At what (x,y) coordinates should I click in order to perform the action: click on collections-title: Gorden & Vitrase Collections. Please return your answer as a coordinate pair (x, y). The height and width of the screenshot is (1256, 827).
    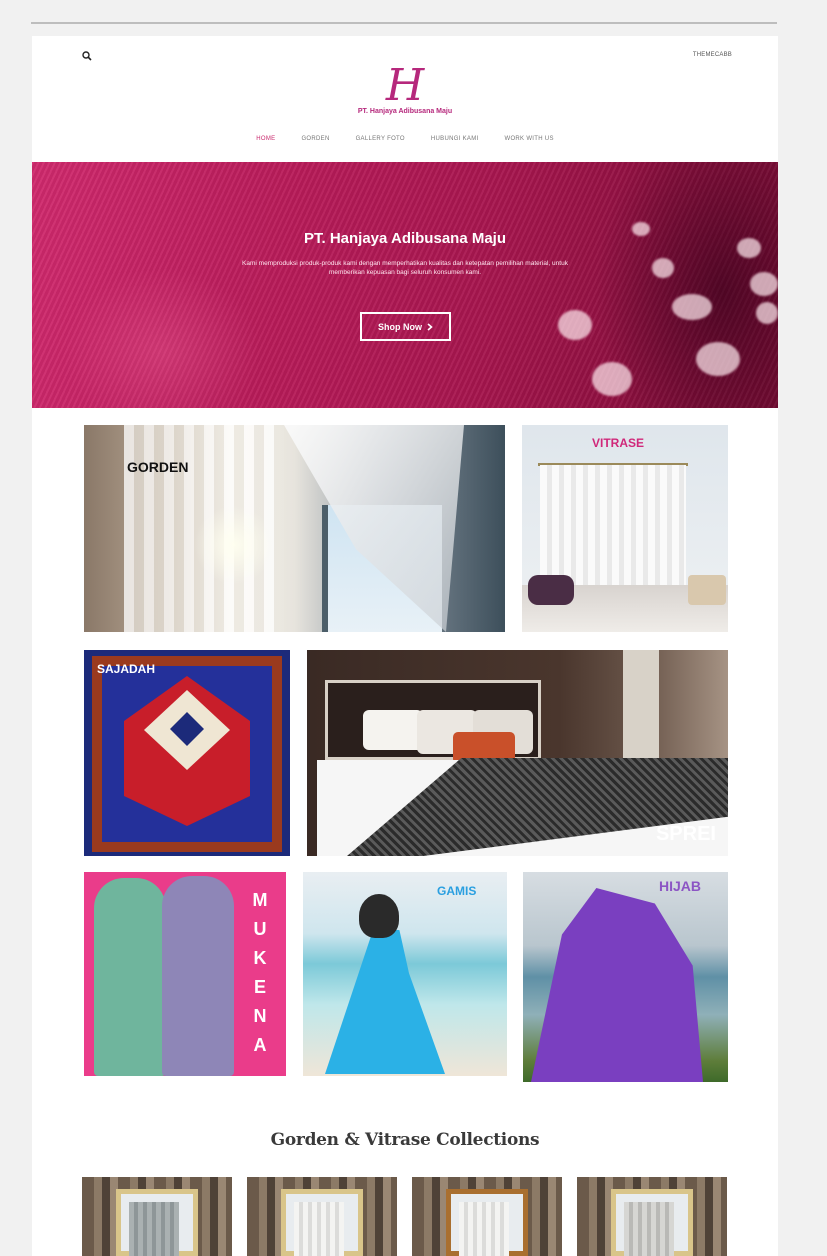
    Looking at the image, I should click on (405, 1140).